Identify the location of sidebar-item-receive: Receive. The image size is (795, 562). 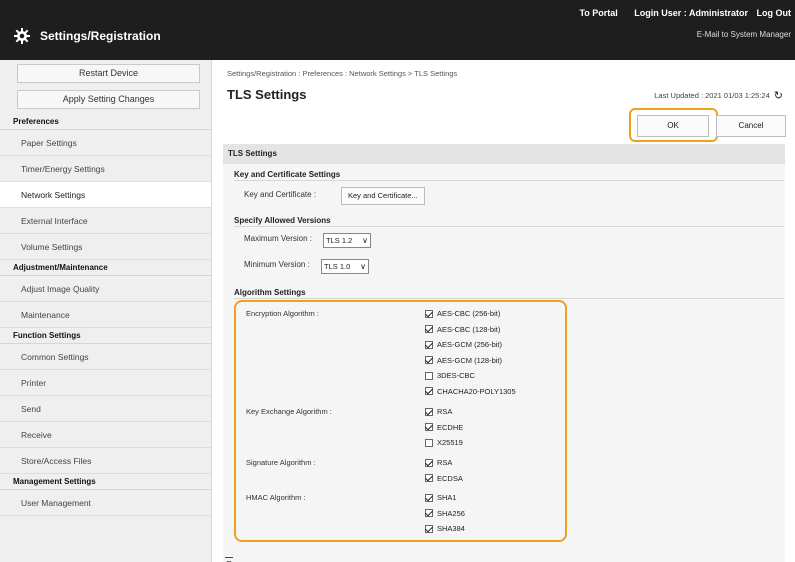
(105, 435).